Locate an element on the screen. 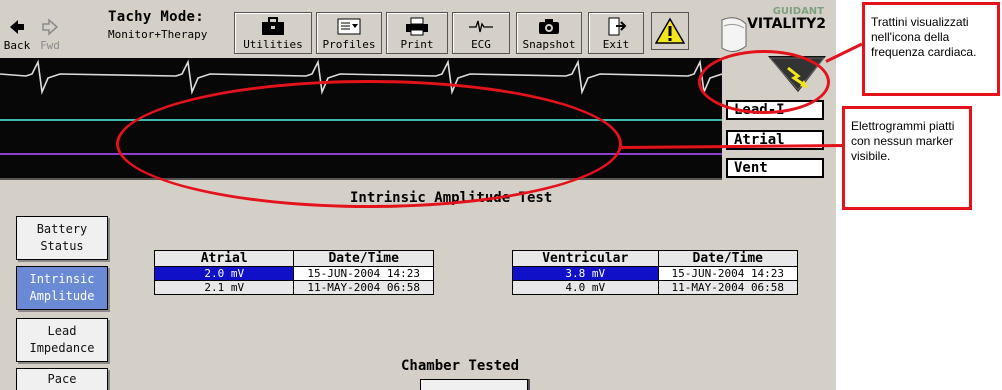  pace-line1: Pace is located at coordinates (62, 379).